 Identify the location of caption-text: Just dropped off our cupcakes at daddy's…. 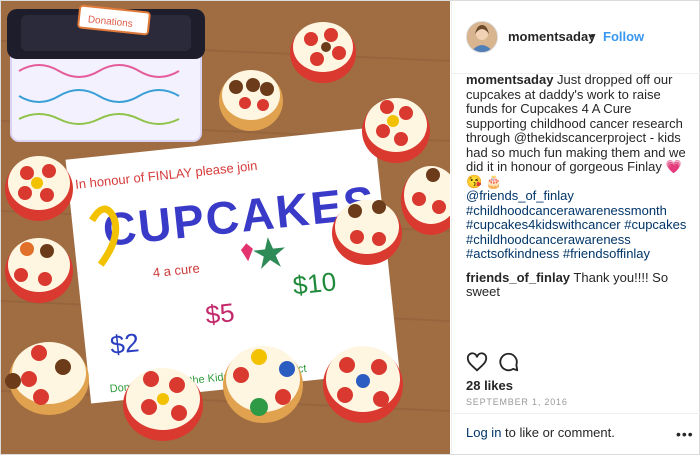
(576, 130).